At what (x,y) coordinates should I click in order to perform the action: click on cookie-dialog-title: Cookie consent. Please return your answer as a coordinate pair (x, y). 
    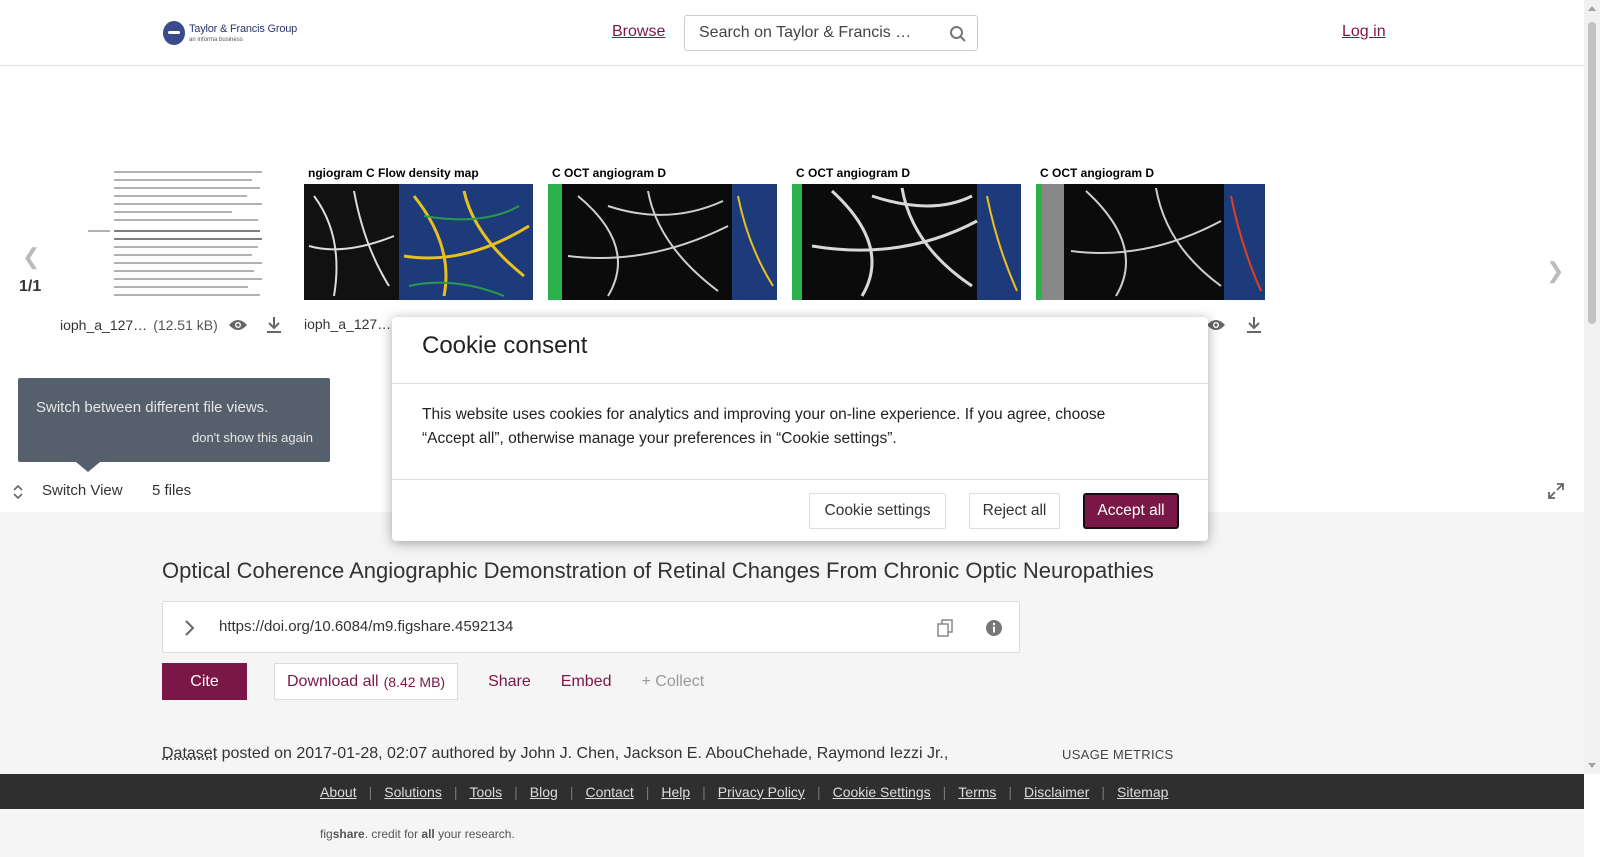
    Looking at the image, I should click on (505, 345).